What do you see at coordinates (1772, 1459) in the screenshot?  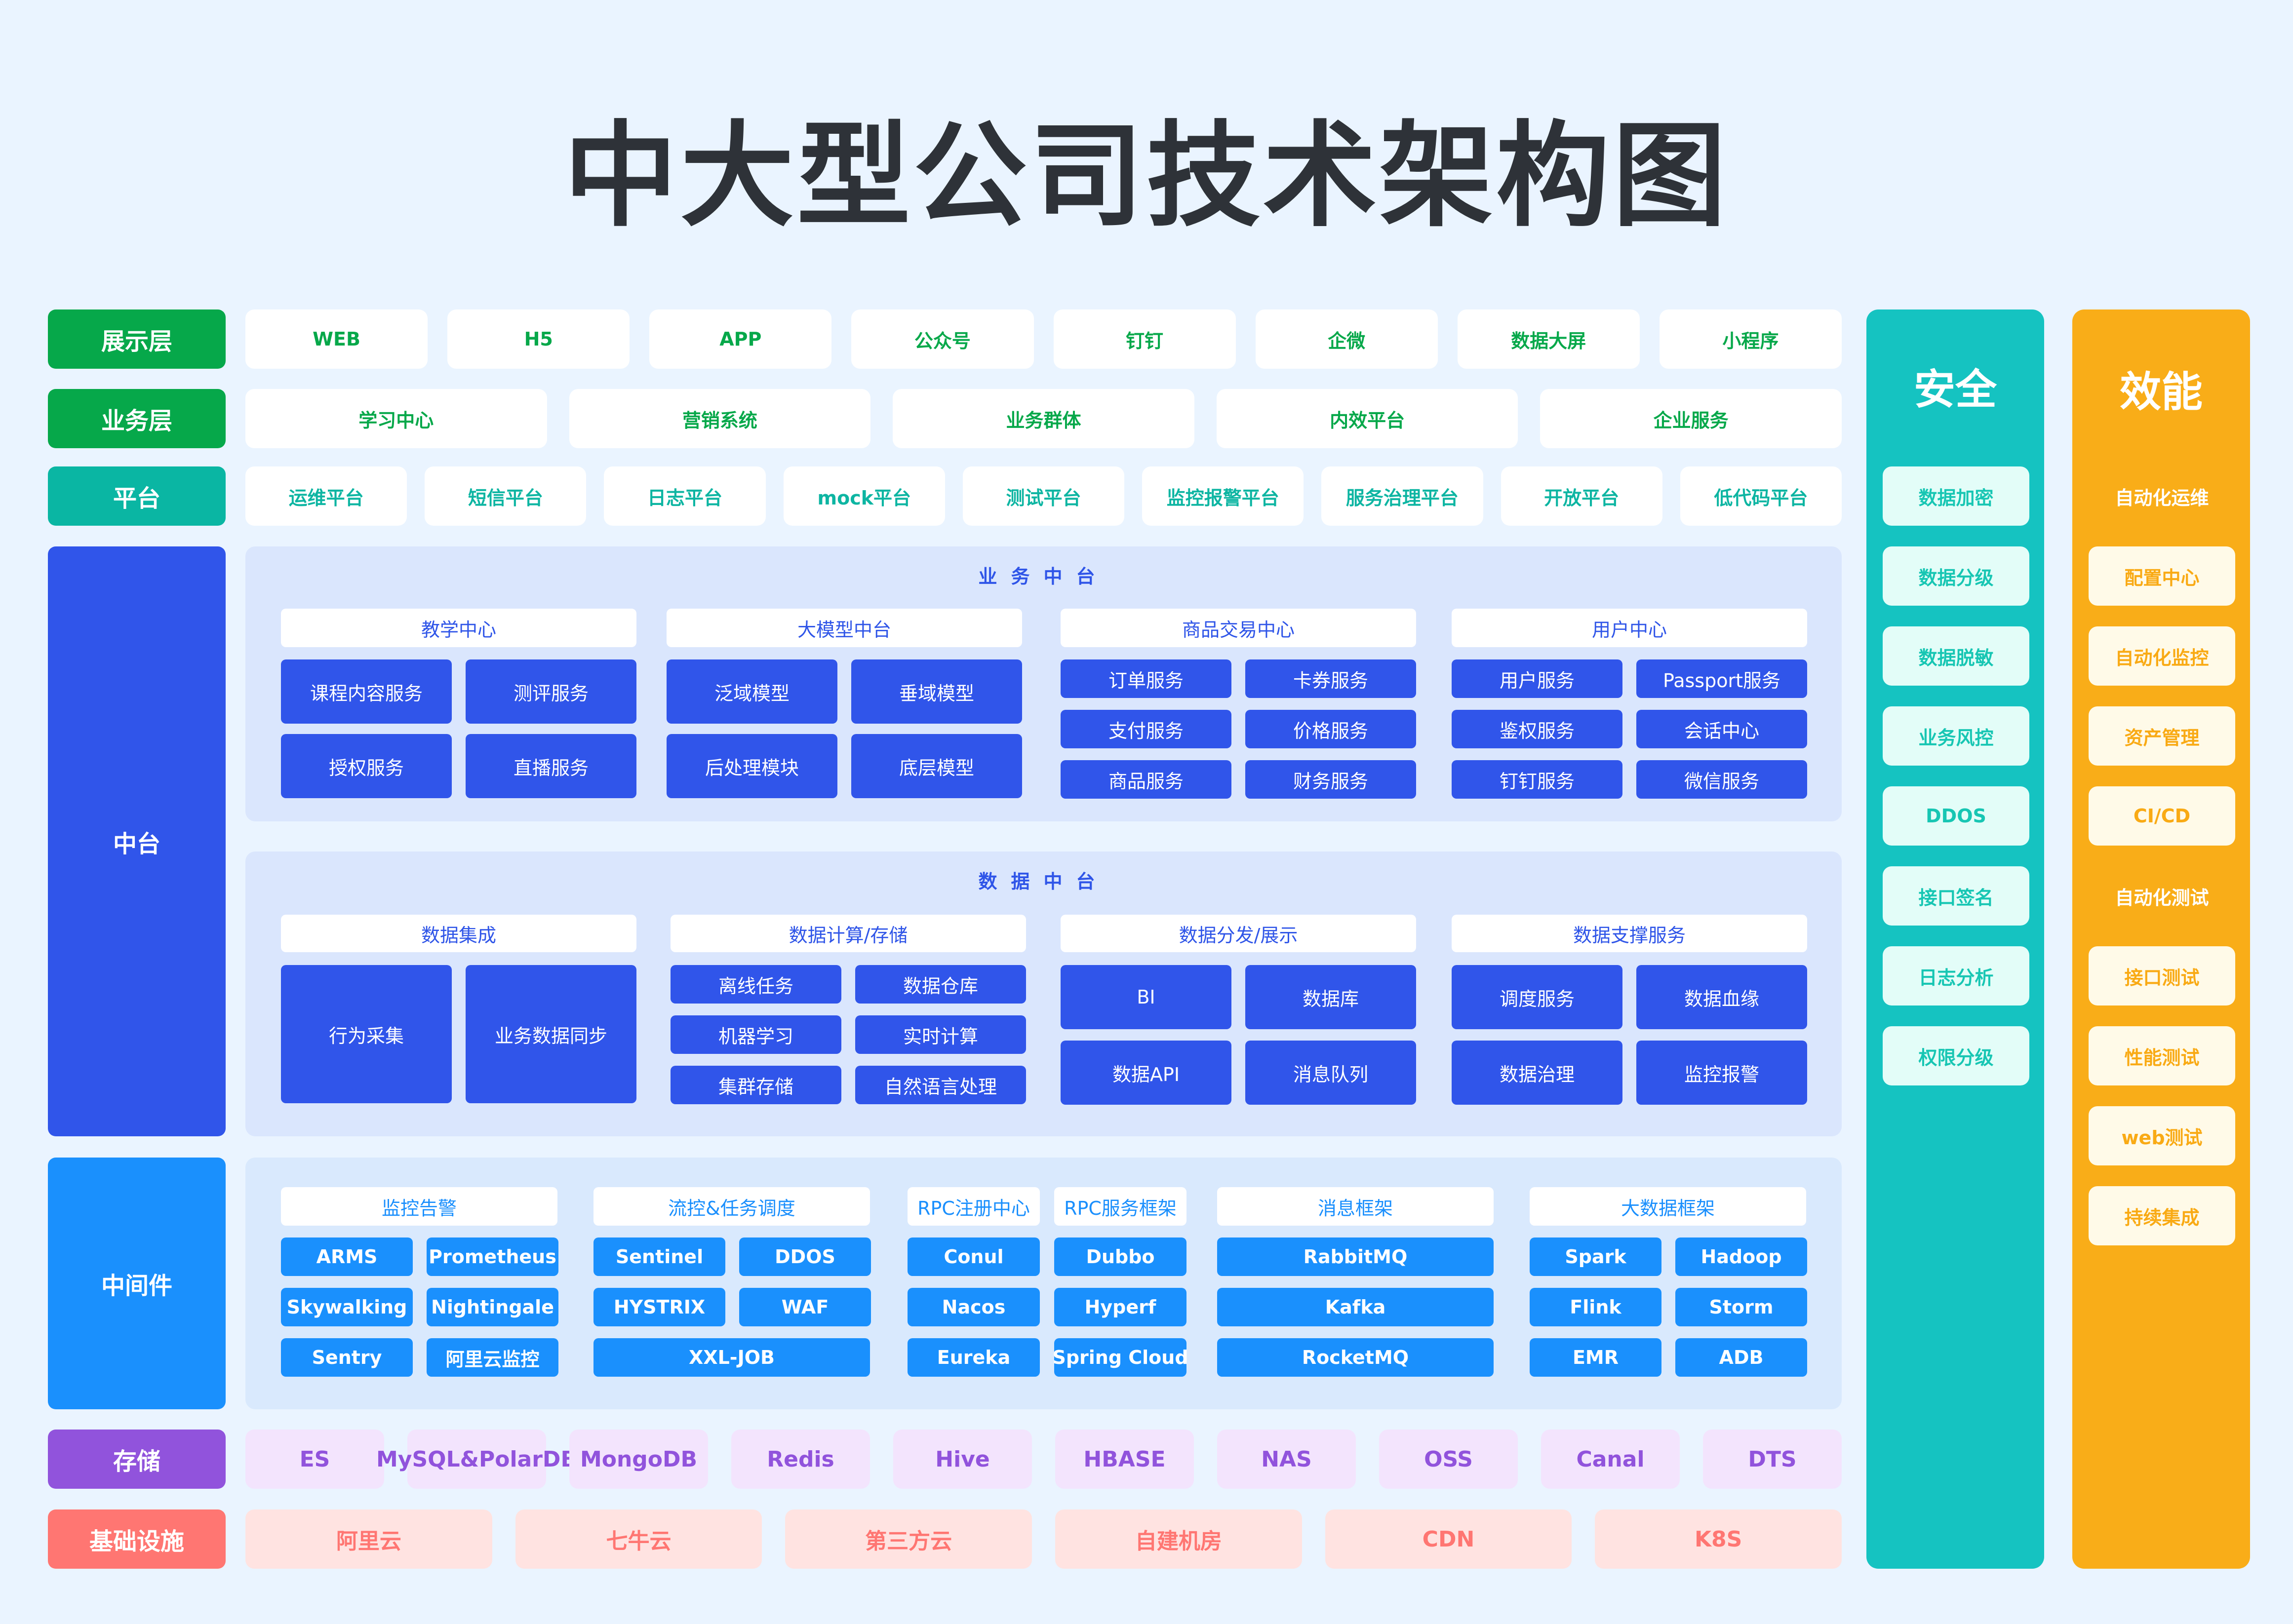 I see `storage-item: DTS` at bounding box center [1772, 1459].